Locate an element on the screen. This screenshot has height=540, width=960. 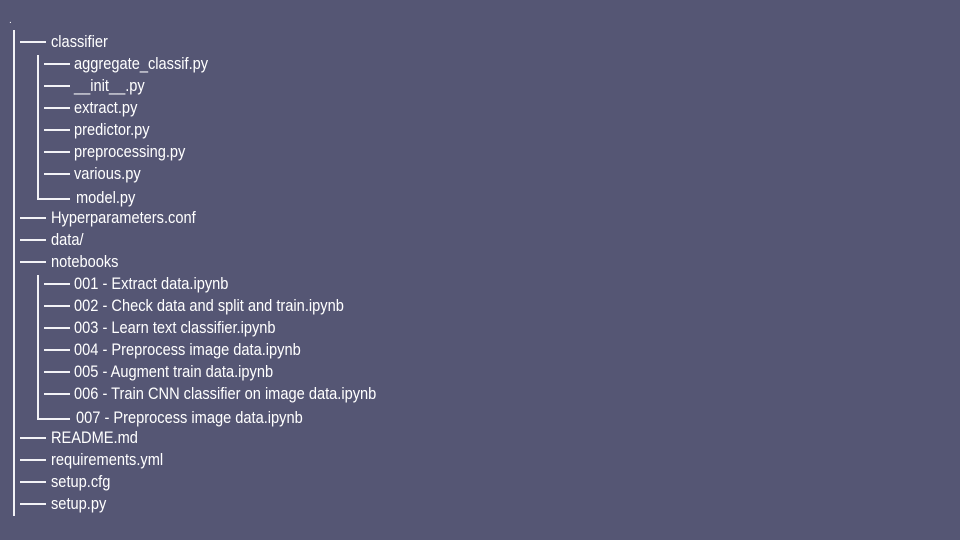
file-label: requirements.yml is located at coordinates (107, 459).